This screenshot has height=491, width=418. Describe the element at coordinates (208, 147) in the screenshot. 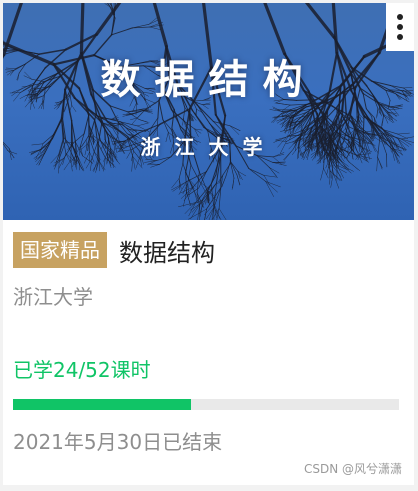

I see `cover-subtitle: 浙江大学` at that location.